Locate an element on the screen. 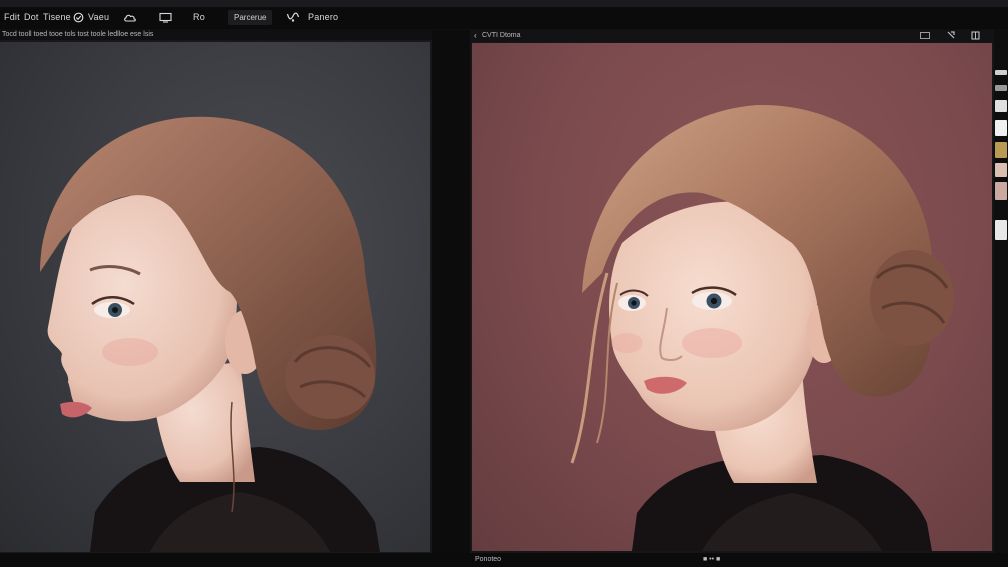  menu-item-panero: Panero is located at coordinates (323, 17).